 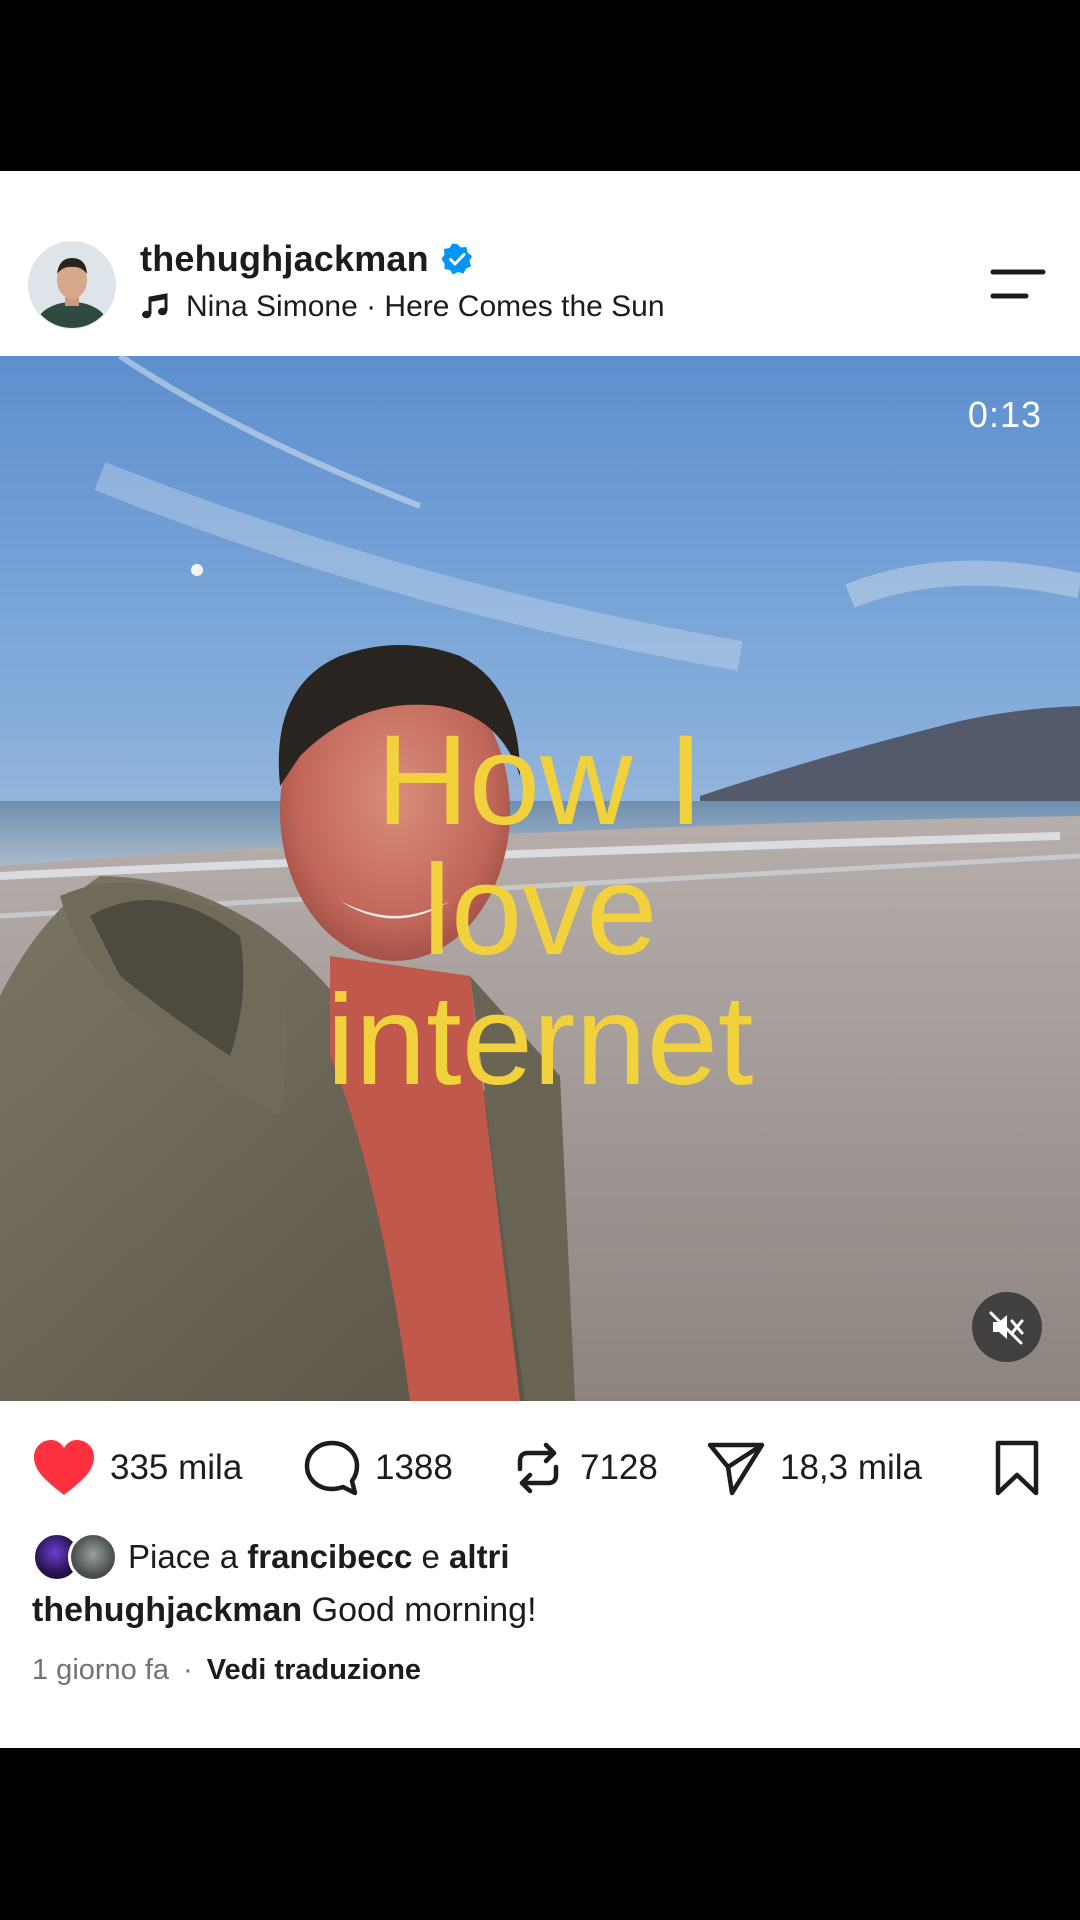 I want to click on caption-text: Good morning!, so click(x=424, y=1610).